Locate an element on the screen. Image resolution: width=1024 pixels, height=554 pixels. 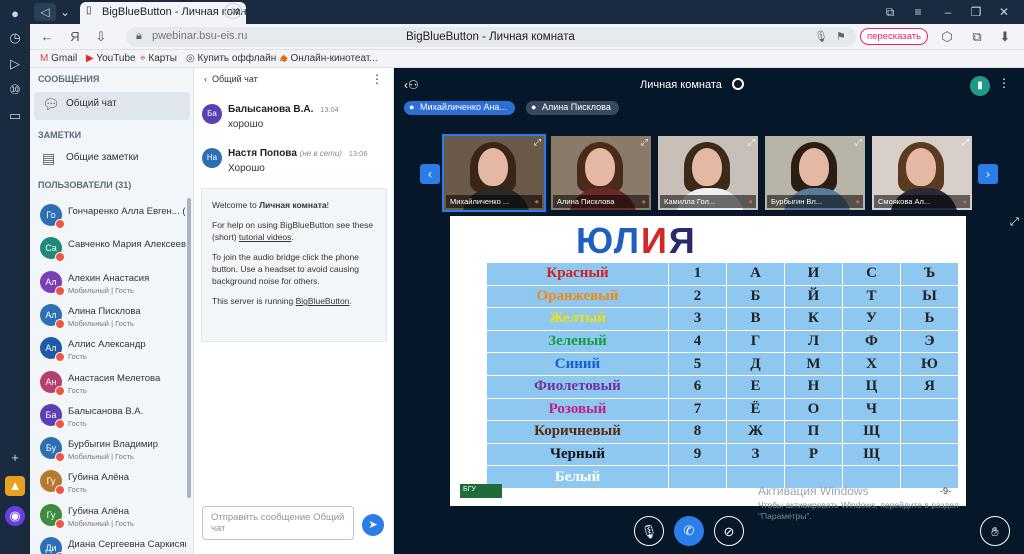
user-list-item: Ди Диана Сергеевна Саркисян is located at coordinates (111, 544).